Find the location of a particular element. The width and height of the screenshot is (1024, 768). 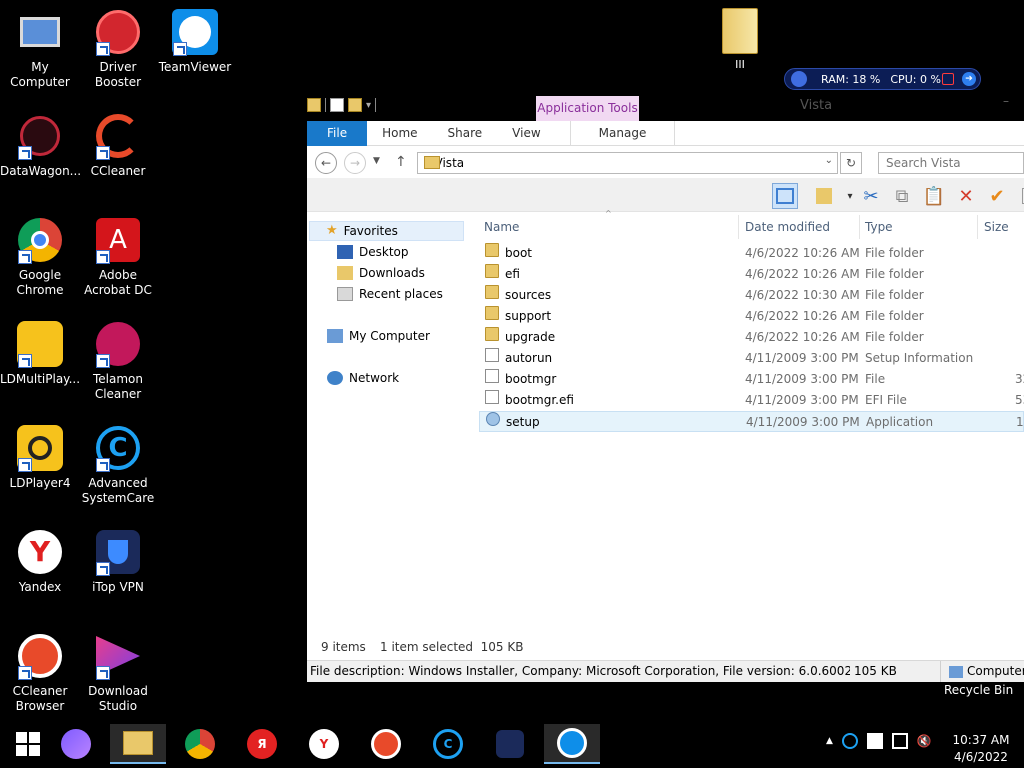

nav-recent-places: Recent places is located at coordinates (390, 294).